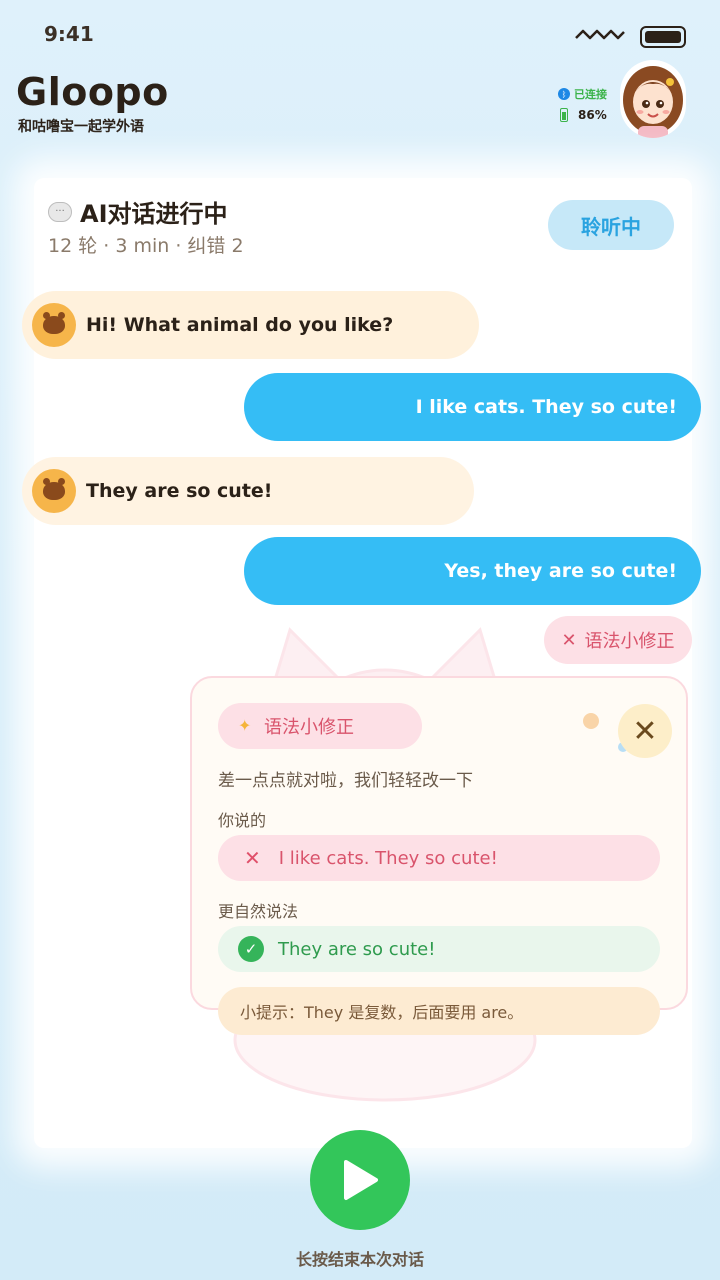  I want to click on bluetooth-icon: ᛒ, so click(564, 94).